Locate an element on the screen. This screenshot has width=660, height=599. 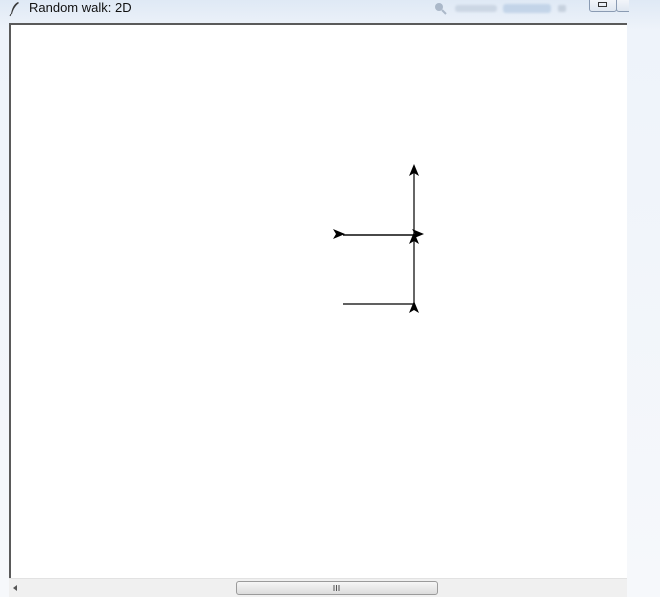
search-label-blur is located at coordinates (476, 8).